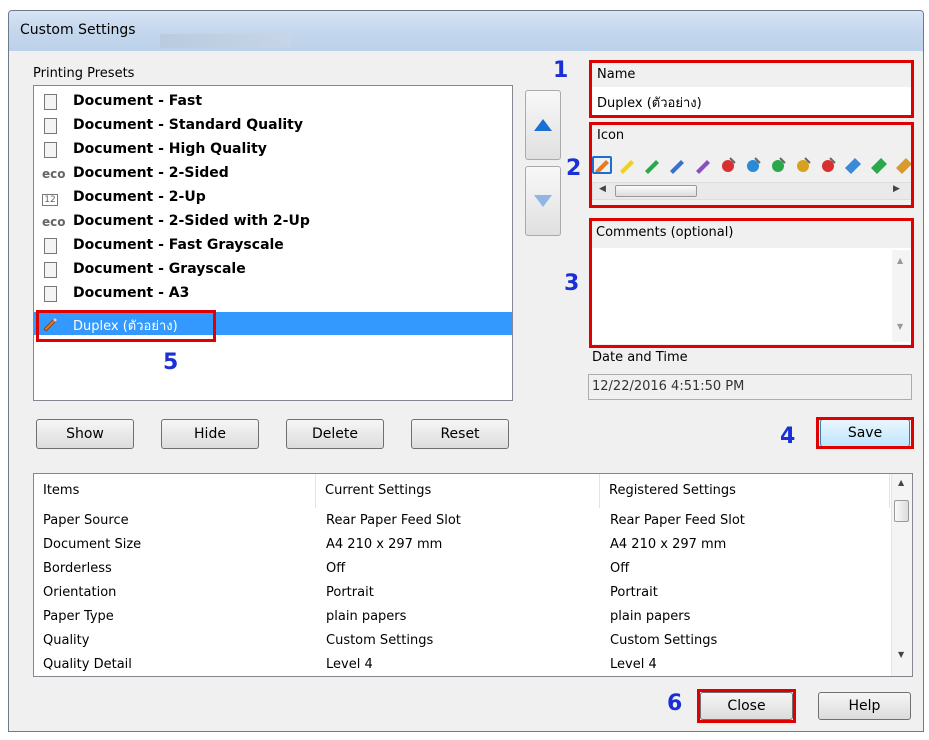  Describe the element at coordinates (459, 642) in the screenshot. I see `table-row: Quality Custom Settings Custom Settings` at that location.